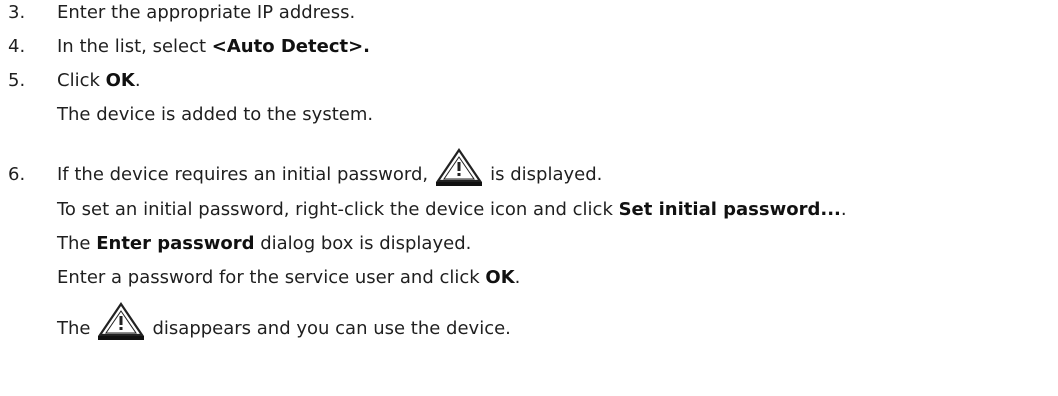  Describe the element at coordinates (331, 328) in the screenshot. I see `step-6-line-5-post: disappears and you can use the device.` at that location.